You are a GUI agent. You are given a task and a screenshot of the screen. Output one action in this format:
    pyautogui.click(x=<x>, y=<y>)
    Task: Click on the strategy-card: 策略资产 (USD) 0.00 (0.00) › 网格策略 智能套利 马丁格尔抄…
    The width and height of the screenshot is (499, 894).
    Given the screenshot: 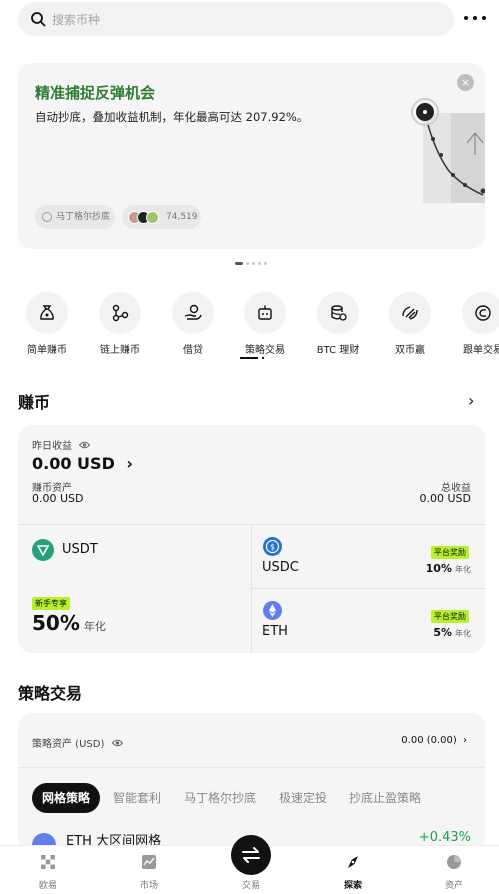 What is the action you would take?
    pyautogui.click(x=251, y=783)
    